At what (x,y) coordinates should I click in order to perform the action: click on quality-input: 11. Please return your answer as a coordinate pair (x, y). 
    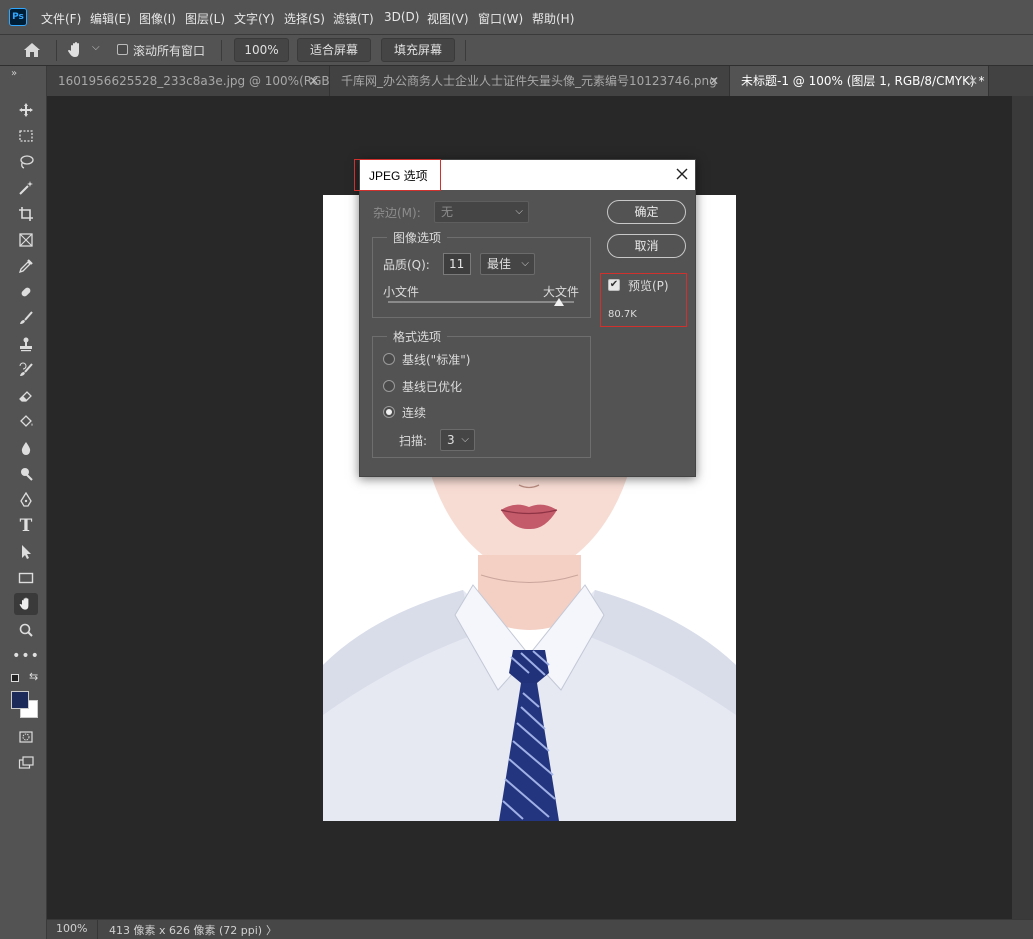
    Looking at the image, I should click on (457, 264).